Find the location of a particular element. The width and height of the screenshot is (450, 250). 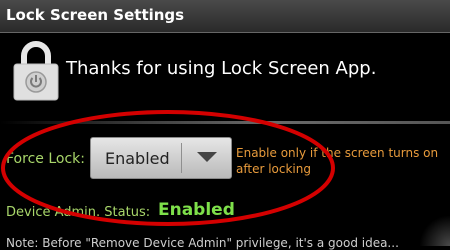

section-divider is located at coordinates (225, 122).